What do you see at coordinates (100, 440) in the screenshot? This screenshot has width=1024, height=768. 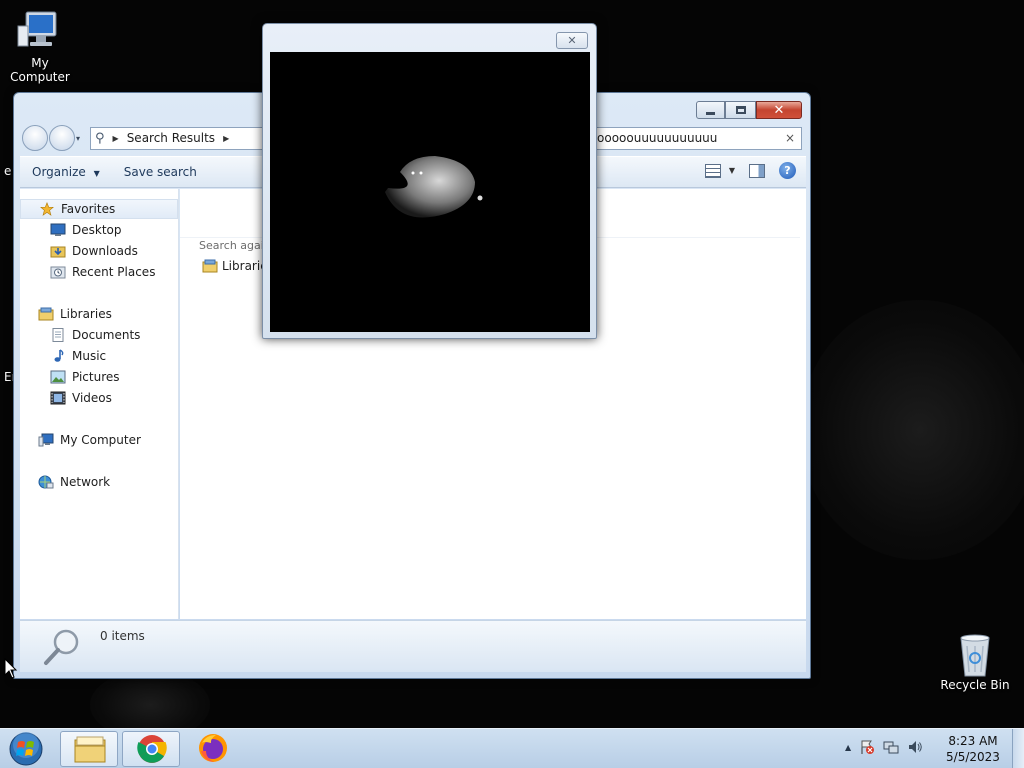 I see `nav-label: My Computer` at bounding box center [100, 440].